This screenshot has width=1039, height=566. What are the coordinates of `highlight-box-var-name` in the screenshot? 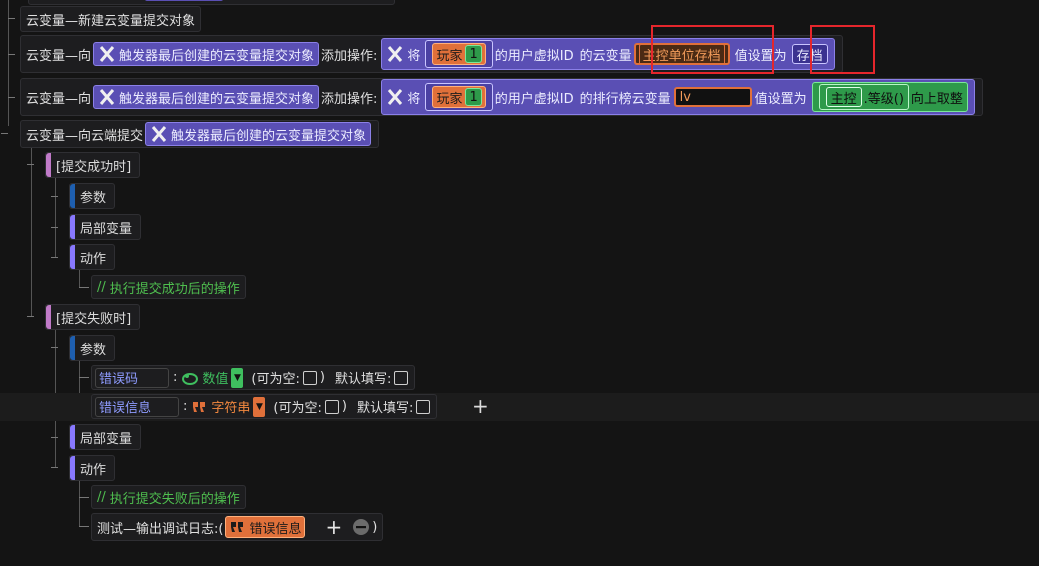 It's located at (712, 49).